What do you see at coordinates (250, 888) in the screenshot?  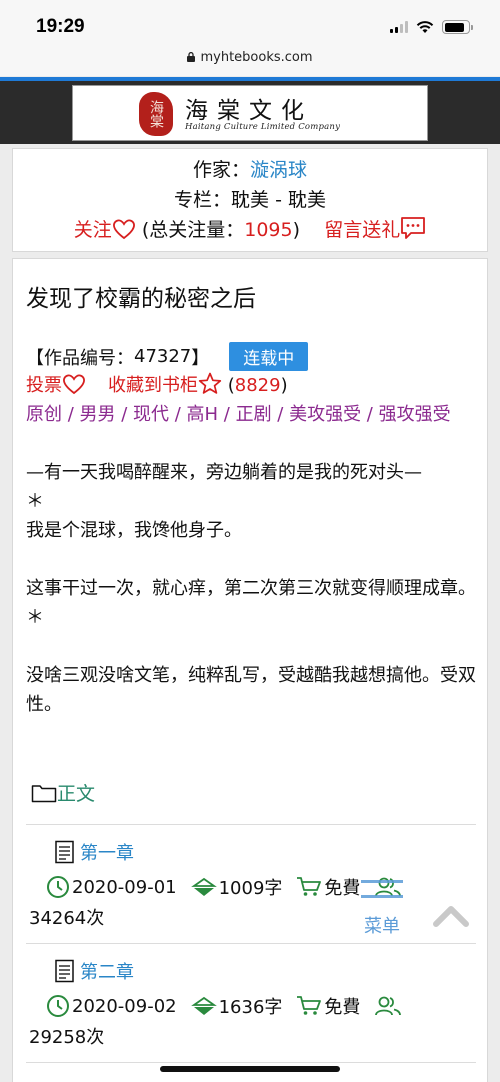 I see `chapter-word-count: 1009字` at bounding box center [250, 888].